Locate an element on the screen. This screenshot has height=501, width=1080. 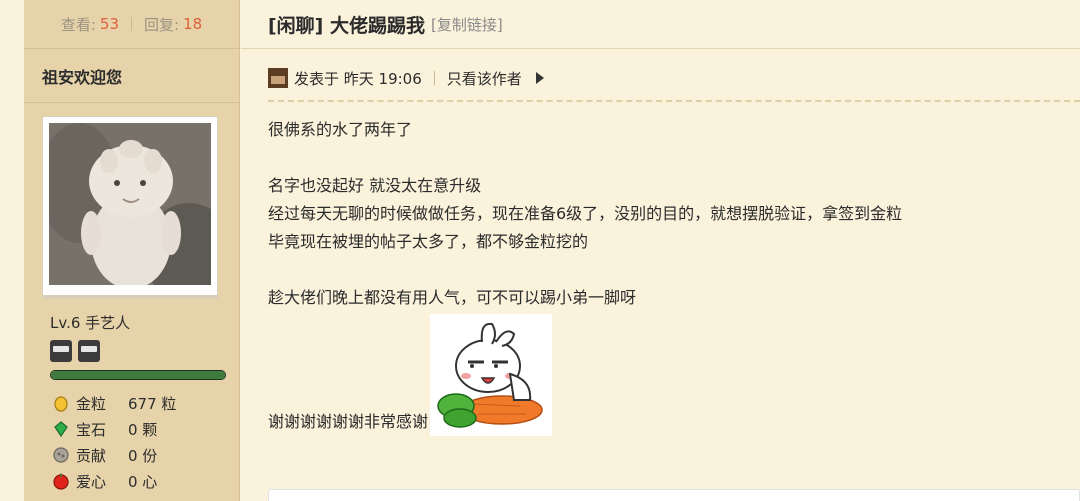
post-meta: 发表于 昨天 19:06 只看该作者 is located at coordinates (406, 78).